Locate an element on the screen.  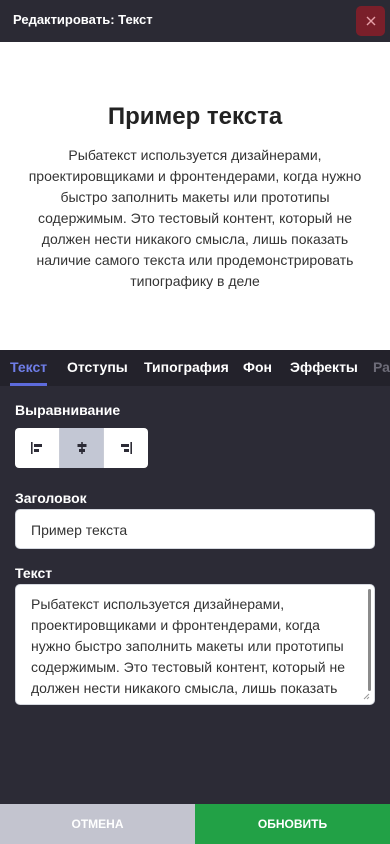
settings-tabs: Текст Отступы Типография Фон Эффекты Ра is located at coordinates (195, 368).